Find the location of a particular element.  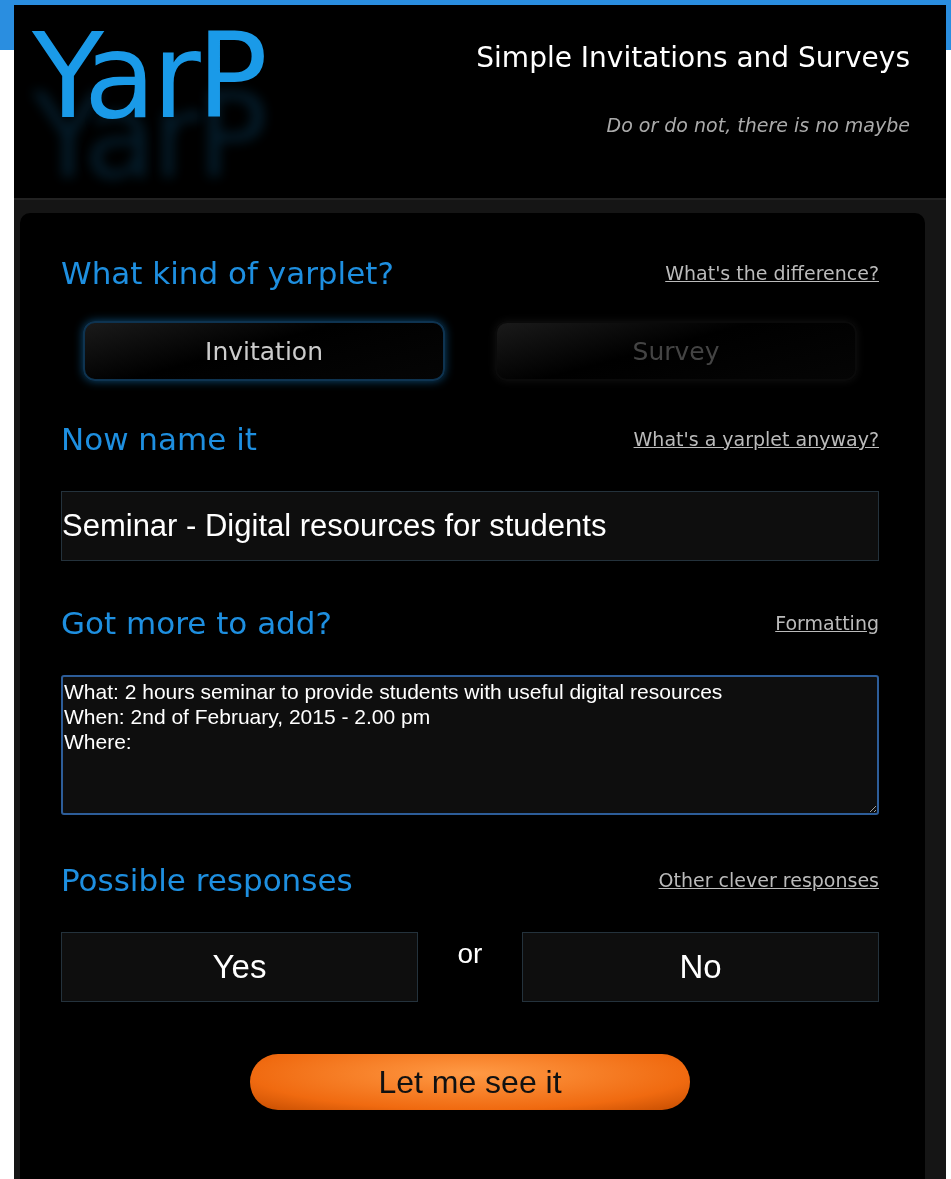

site-title: Simple Invitations and Surveys is located at coordinates (693, 57).